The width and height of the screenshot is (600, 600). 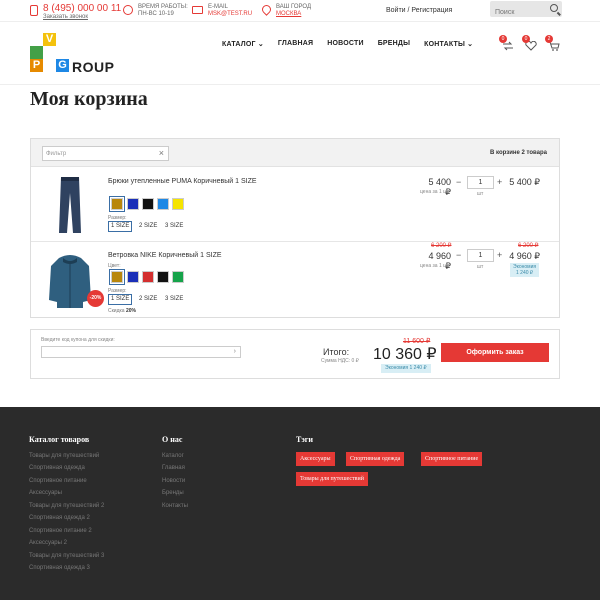 I want to click on compare-button: 0, so click(x=506, y=43).